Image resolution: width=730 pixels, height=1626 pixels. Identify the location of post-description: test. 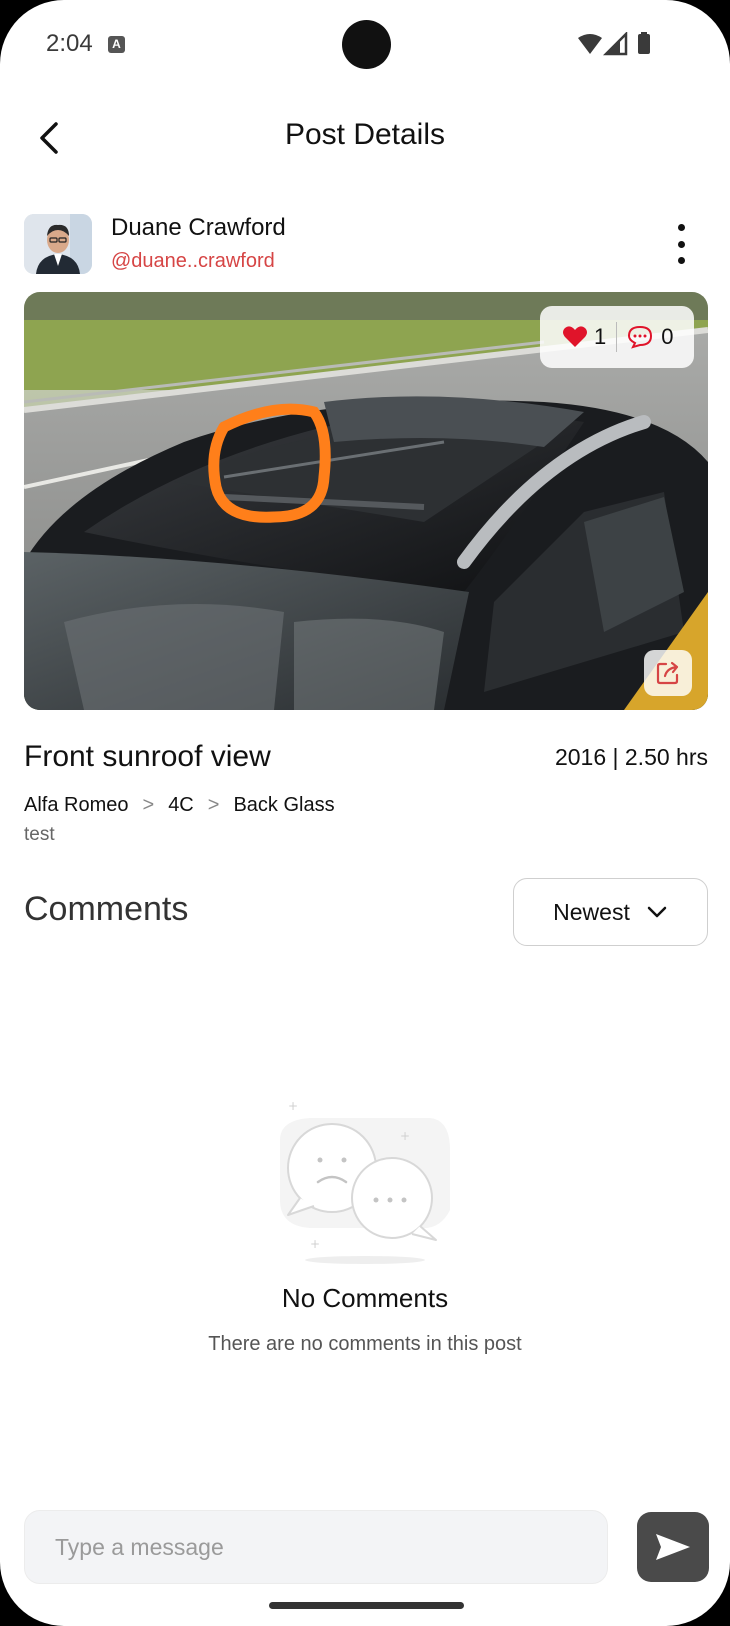
(39, 834).